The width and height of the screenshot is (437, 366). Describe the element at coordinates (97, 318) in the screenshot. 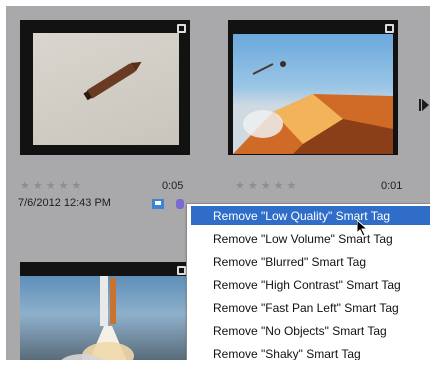

I see `shuttle-graphic` at that location.